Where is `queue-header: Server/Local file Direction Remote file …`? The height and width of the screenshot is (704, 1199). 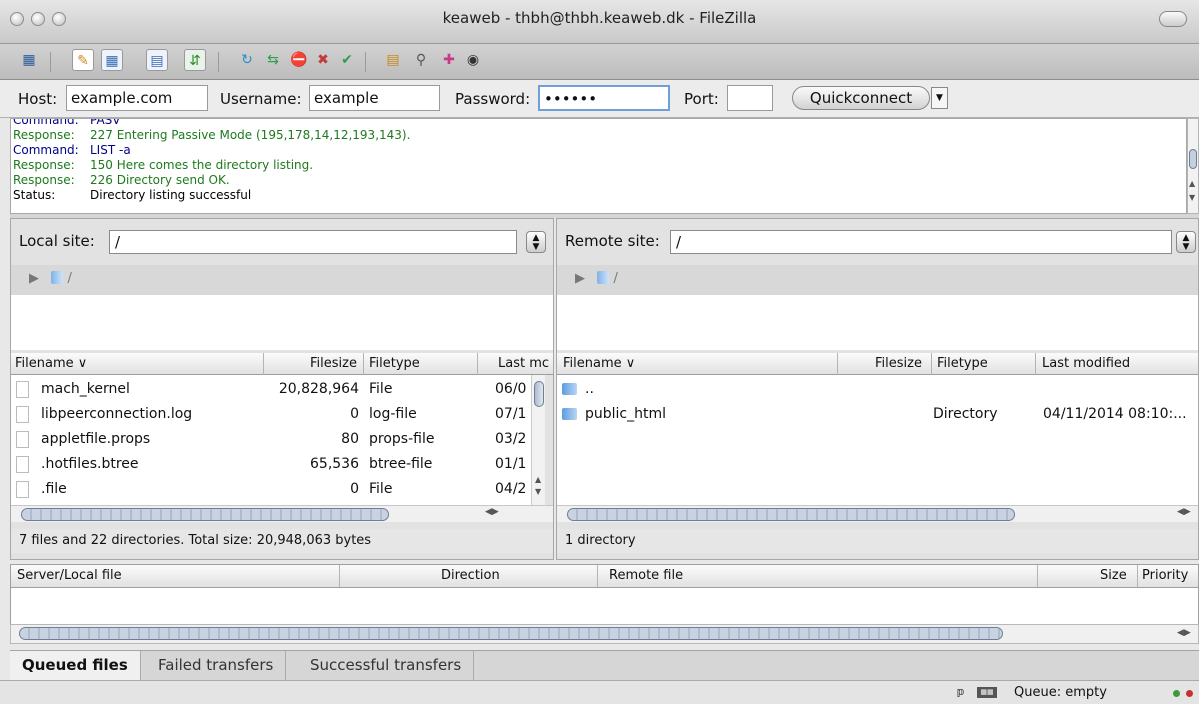 queue-header: Server/Local file Direction Remote file … is located at coordinates (604, 576).